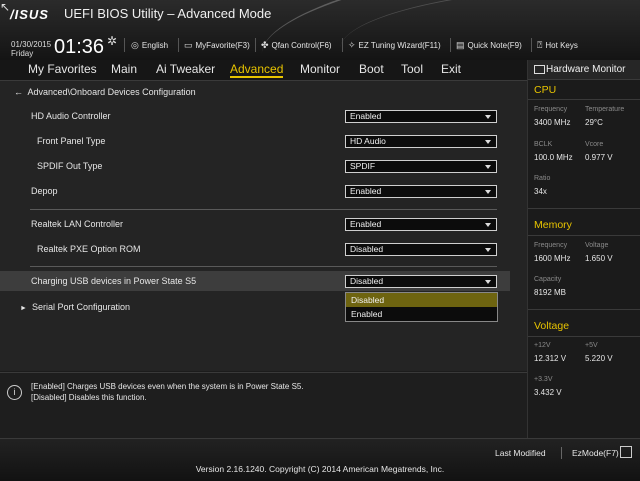 This screenshot has height=481, width=640. I want to click on tab-main: Main, so click(124, 69).